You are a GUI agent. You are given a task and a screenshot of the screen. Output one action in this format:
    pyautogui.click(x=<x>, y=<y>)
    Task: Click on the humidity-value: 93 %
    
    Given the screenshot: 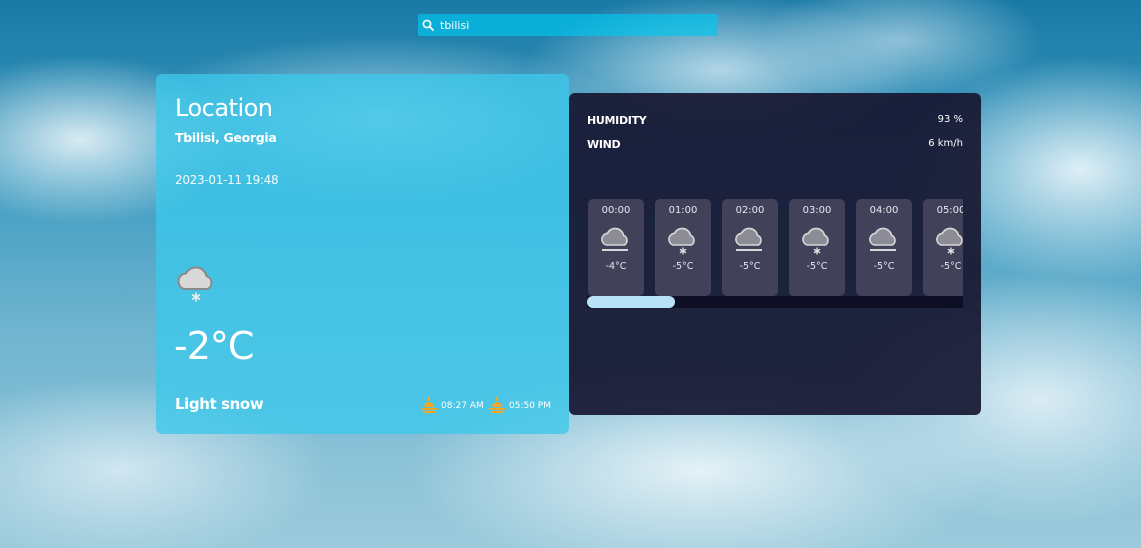 What is the action you would take?
    pyautogui.click(x=950, y=119)
    